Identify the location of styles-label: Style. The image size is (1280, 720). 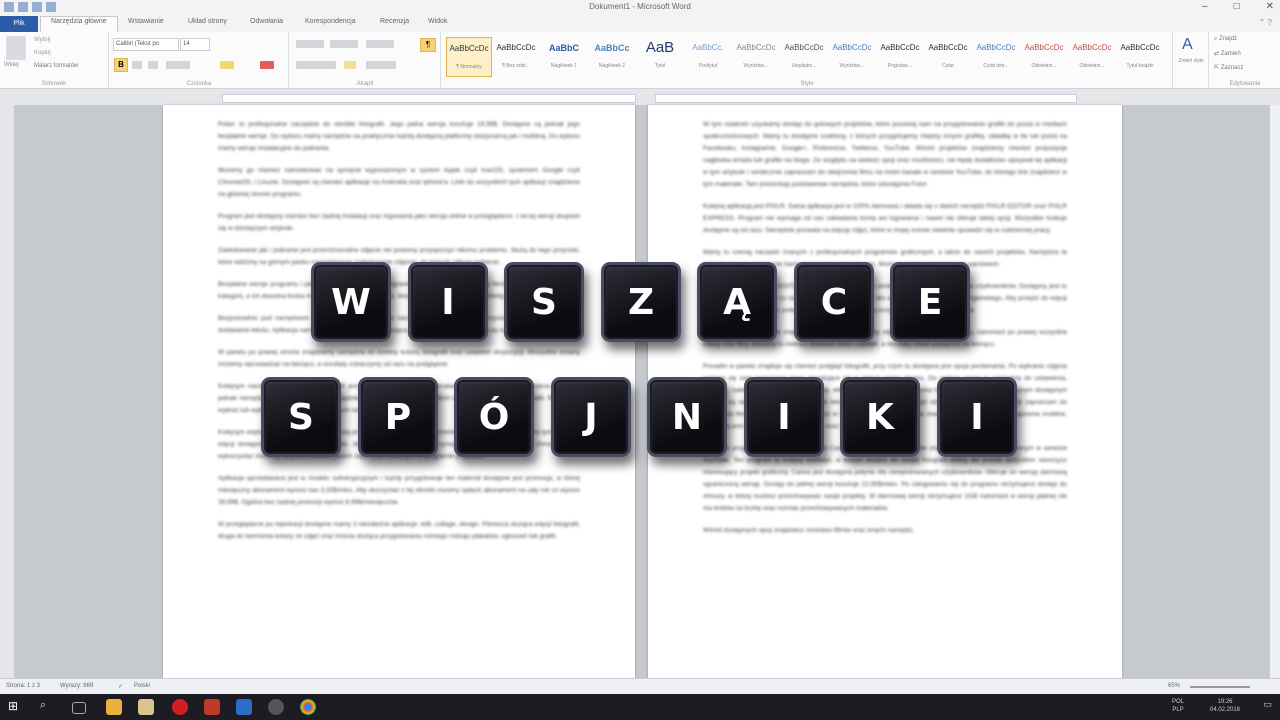
(807, 84).